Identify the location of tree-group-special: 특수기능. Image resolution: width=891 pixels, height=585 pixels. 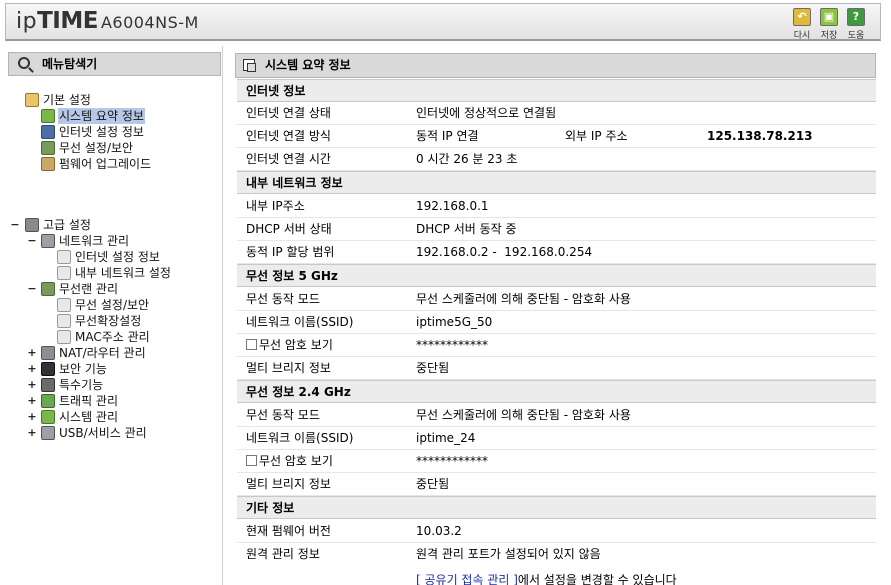
(72, 385).